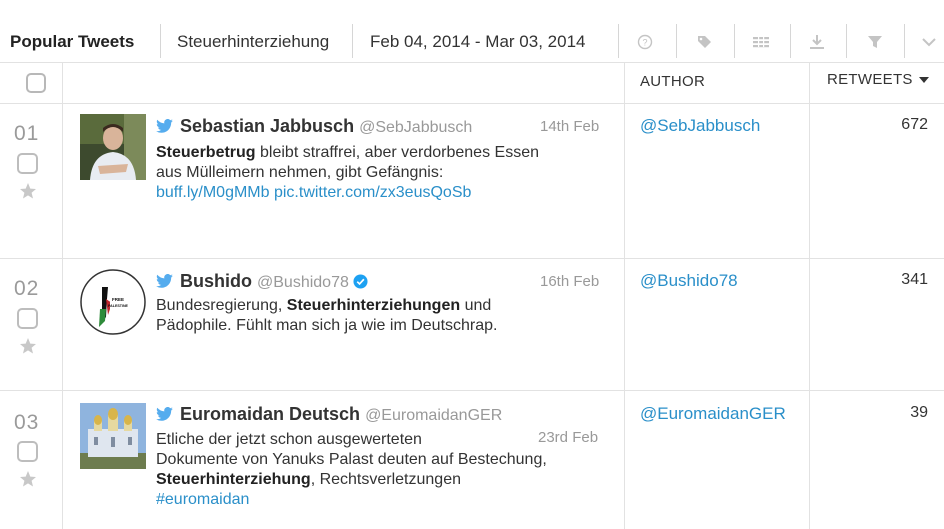 The image size is (944, 529). Describe the element at coordinates (373, 305) in the screenshot. I see `highlight-term: Steuerhinterziehungen` at that location.